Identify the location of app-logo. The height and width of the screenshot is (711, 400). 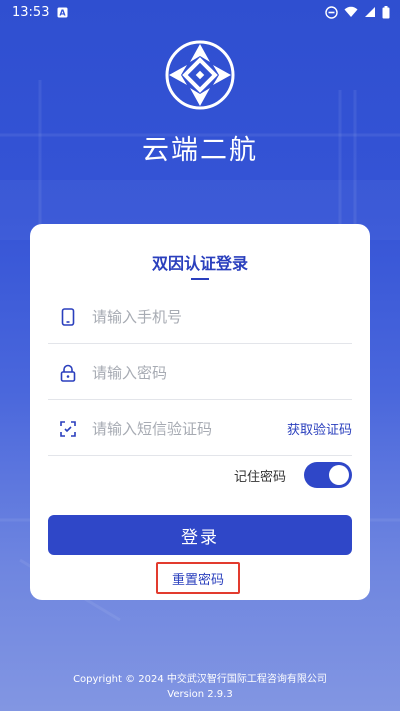
(200, 75).